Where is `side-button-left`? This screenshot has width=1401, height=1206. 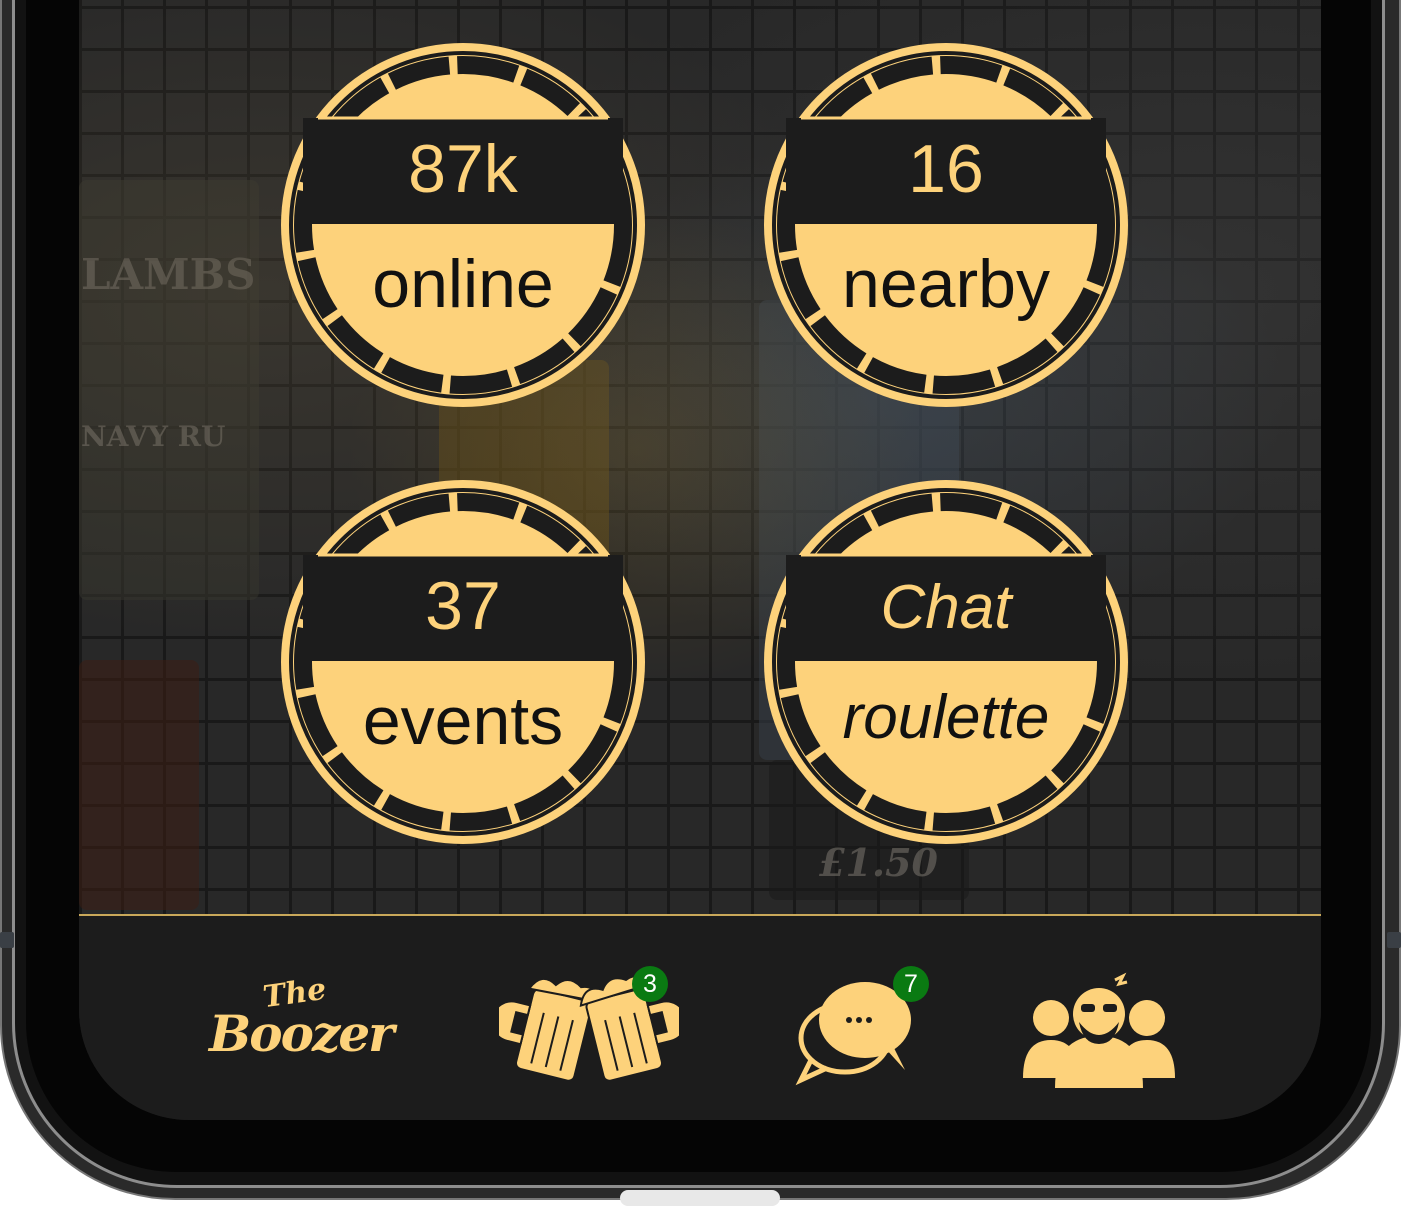
side-button-left is located at coordinates (7, 940).